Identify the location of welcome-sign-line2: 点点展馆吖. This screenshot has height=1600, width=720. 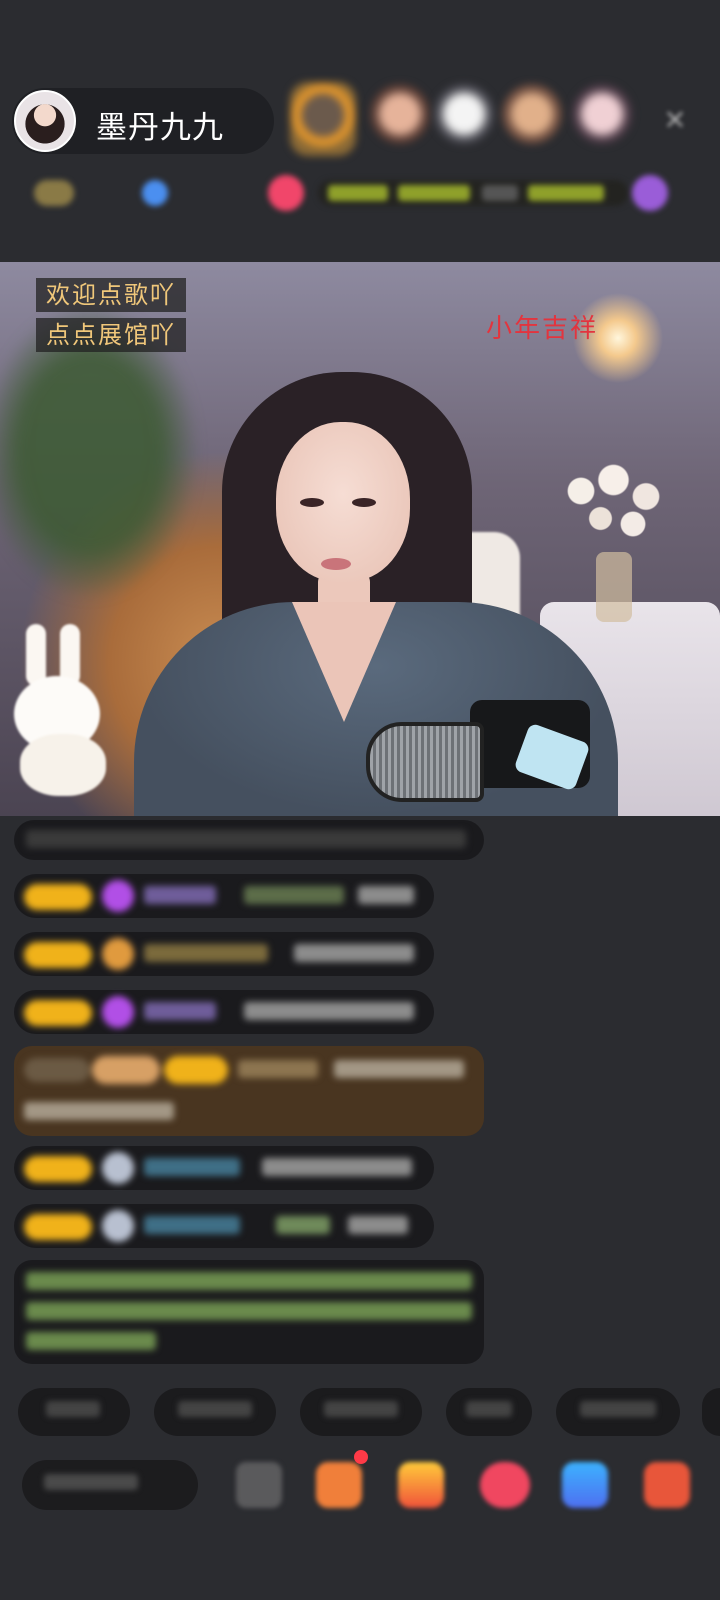
(111, 335).